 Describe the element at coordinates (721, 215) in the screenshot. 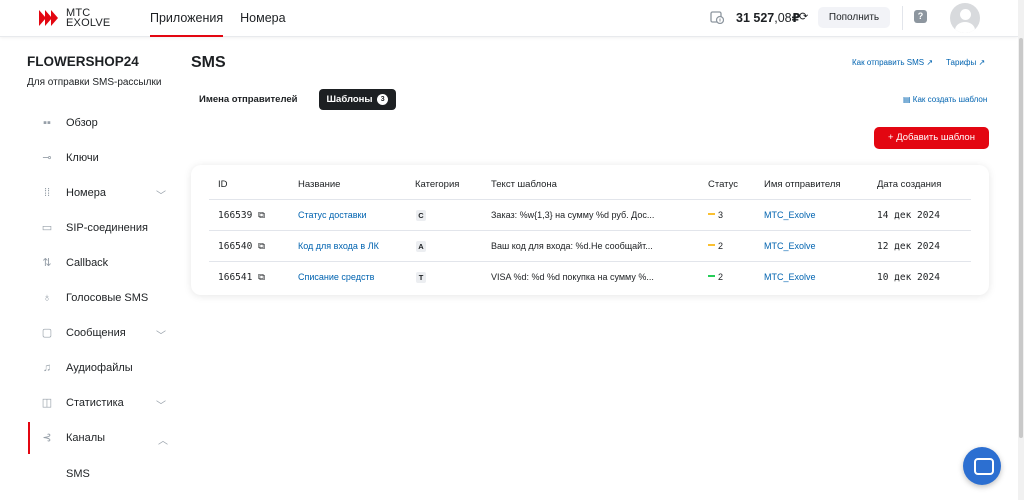

I see `status-value: 3` at that location.